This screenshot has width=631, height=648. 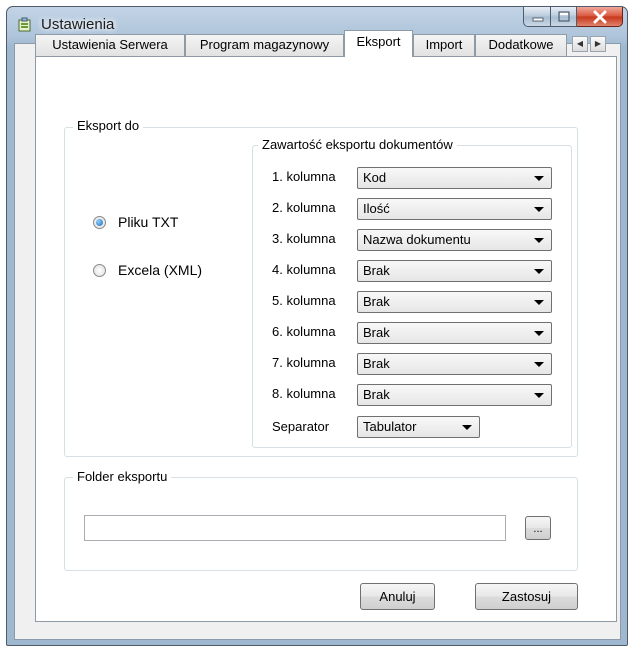 What do you see at coordinates (454, 395) in the screenshot?
I see `column-8-select: Brak` at bounding box center [454, 395].